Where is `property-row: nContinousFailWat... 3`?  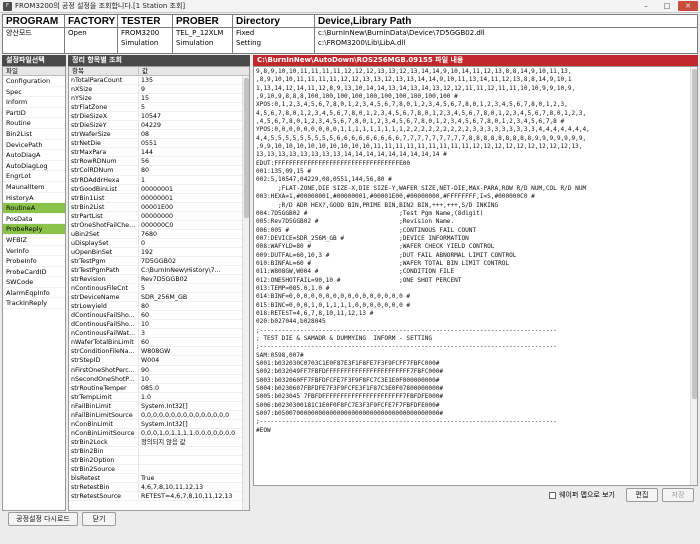
property-row: nContinousFailWat... 3 is located at coordinates (159, 334).